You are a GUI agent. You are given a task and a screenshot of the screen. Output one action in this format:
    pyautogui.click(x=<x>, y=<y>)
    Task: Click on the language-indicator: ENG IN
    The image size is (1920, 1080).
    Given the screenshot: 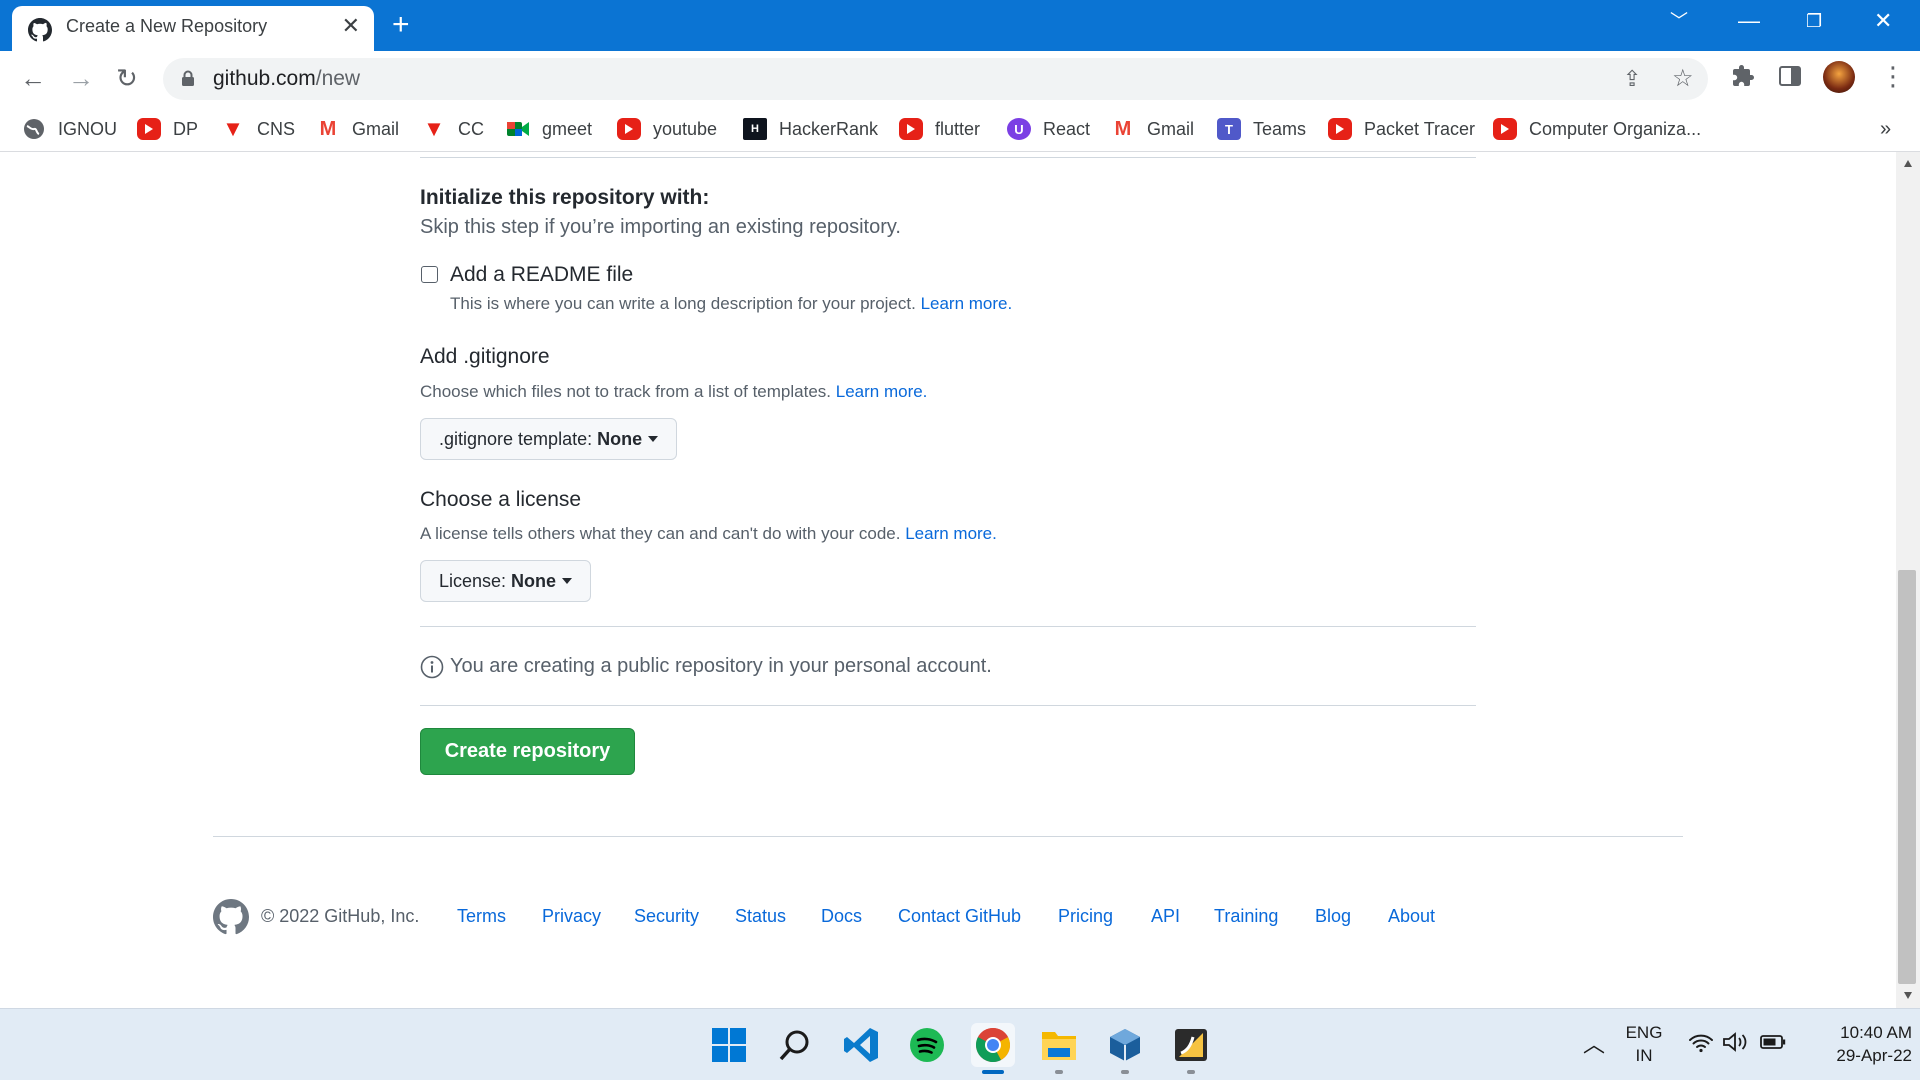 What is the action you would take?
    pyautogui.click(x=1644, y=1044)
    